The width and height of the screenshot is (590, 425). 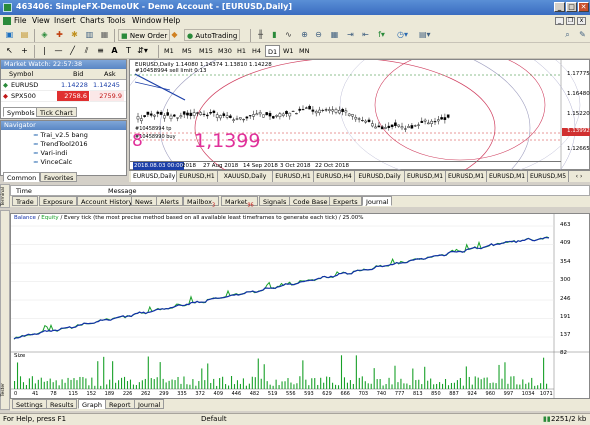 I want to click on horizontal-line-icon: —, so click(x=58, y=51).